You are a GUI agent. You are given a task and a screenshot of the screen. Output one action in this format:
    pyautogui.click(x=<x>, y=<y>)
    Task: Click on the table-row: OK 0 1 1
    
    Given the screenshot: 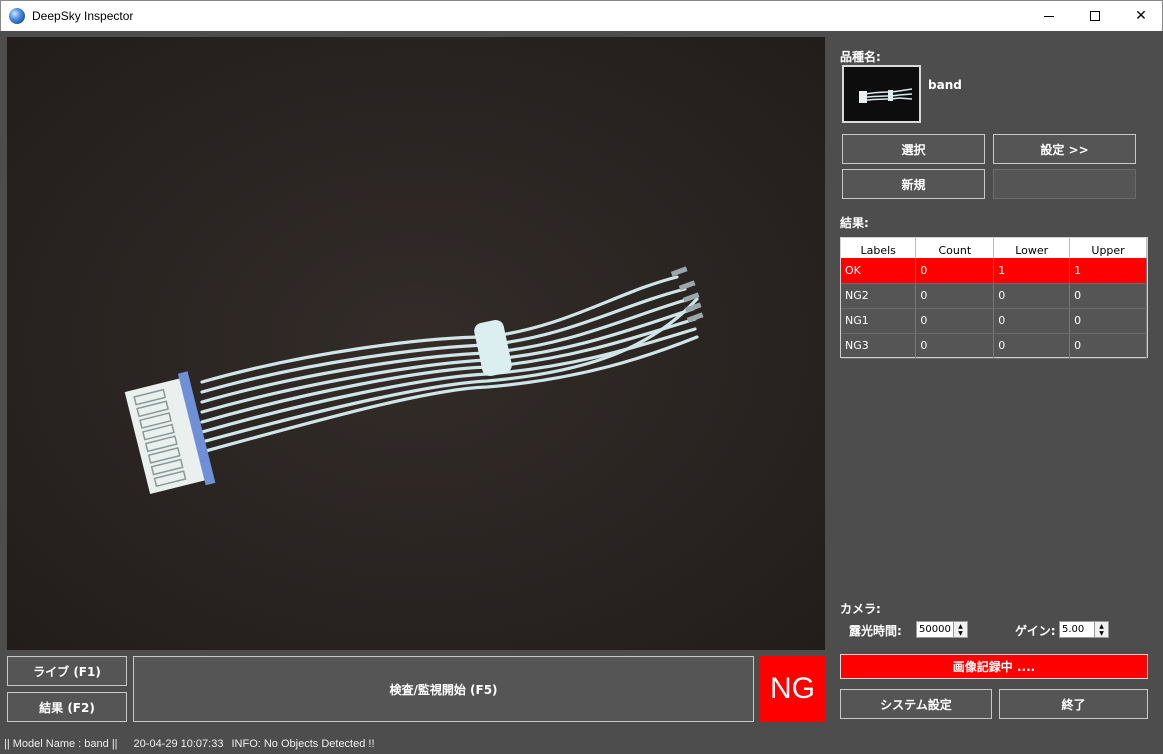 What is the action you would take?
    pyautogui.click(x=994, y=271)
    